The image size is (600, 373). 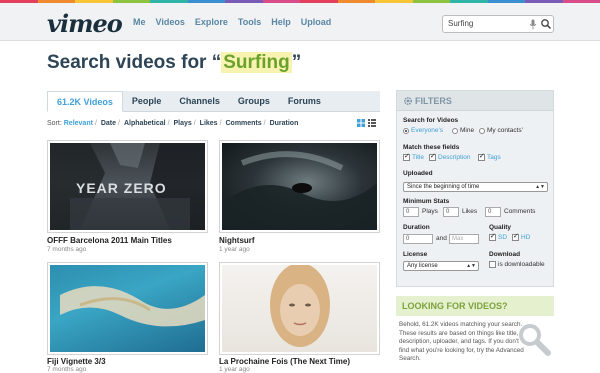 What do you see at coordinates (121, 188) in the screenshot?
I see `thumbnail-overlay-text: YEAR ZERO` at bounding box center [121, 188].